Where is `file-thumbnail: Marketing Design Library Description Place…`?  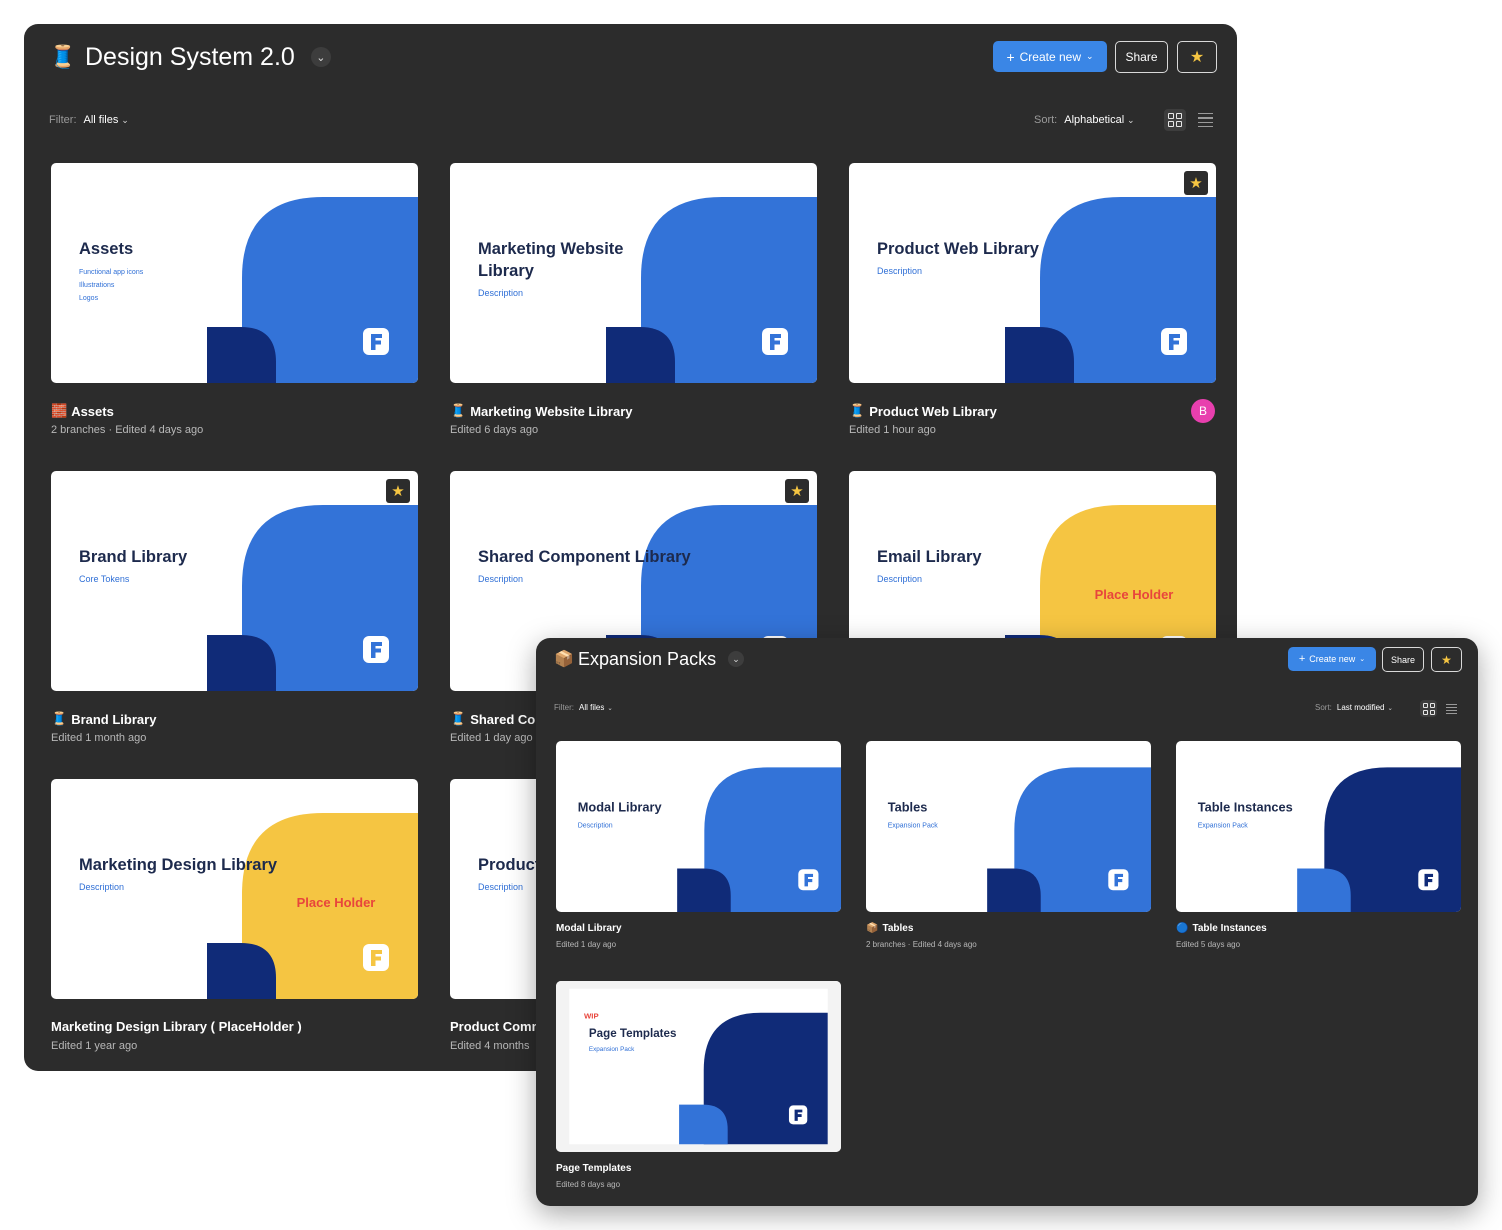
file-thumbnail: Marketing Design Library Description Place… is located at coordinates (234, 889).